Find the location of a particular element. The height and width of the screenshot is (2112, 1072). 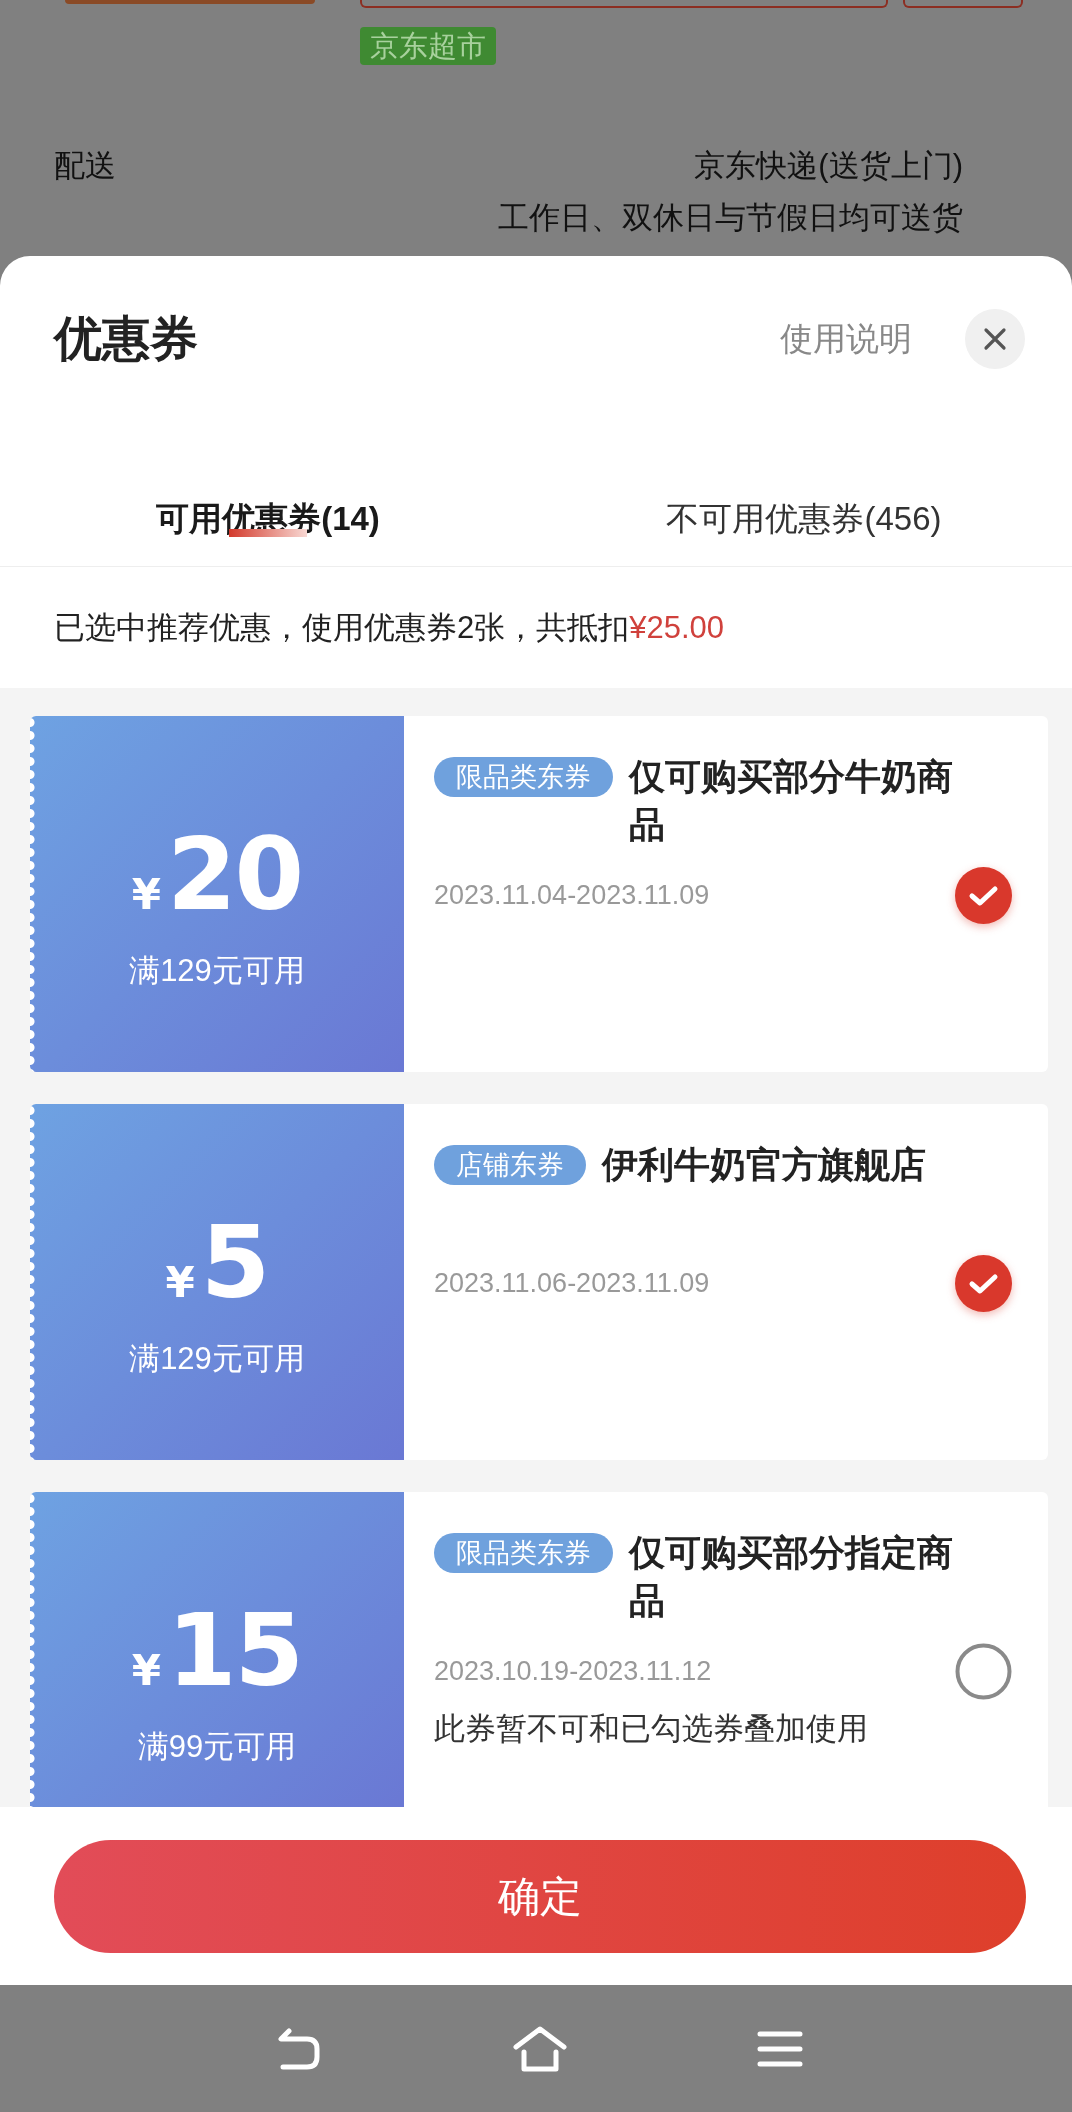

coupon-title: 仅可购买部分指定商品 is located at coordinates (791, 1577).